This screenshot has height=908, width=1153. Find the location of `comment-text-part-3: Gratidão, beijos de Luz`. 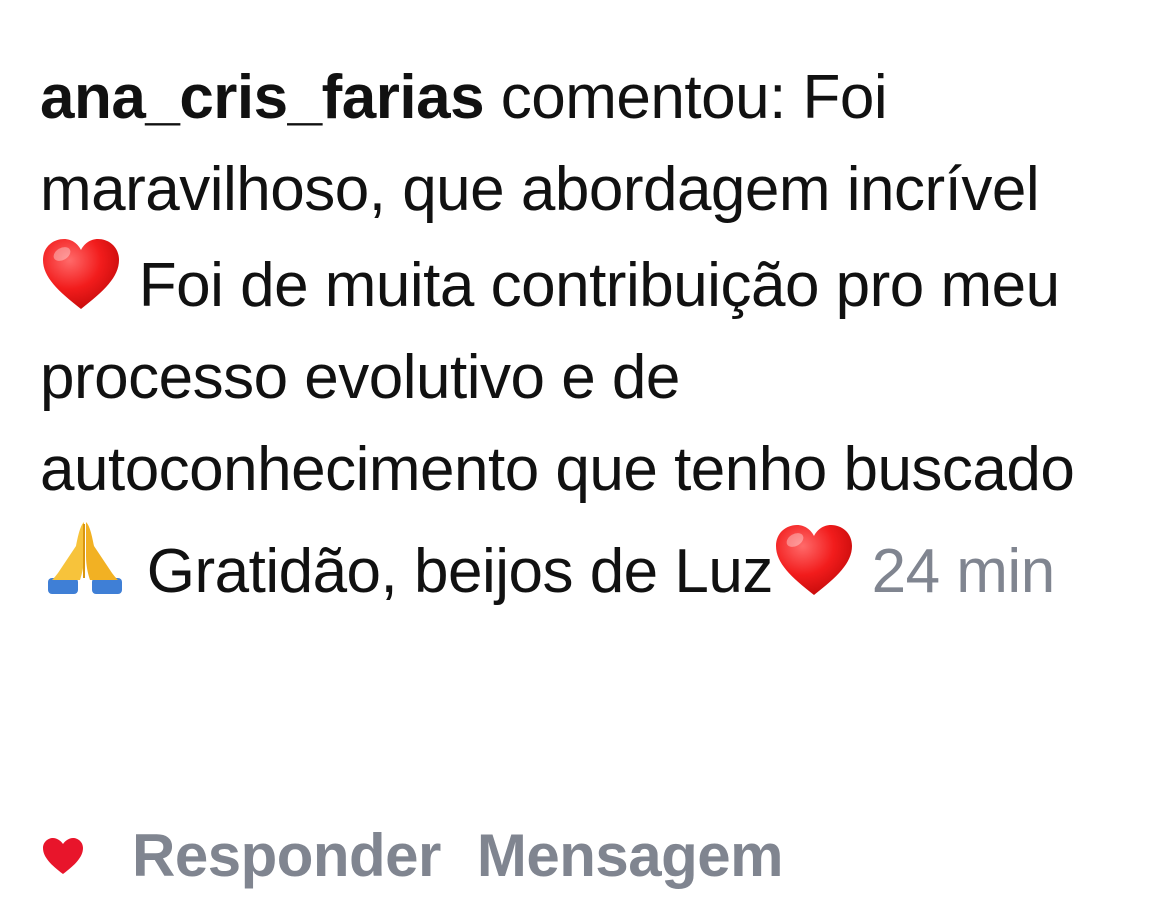

comment-text-part-3: Gratidão, beijos de Luz is located at coordinates (460, 571).